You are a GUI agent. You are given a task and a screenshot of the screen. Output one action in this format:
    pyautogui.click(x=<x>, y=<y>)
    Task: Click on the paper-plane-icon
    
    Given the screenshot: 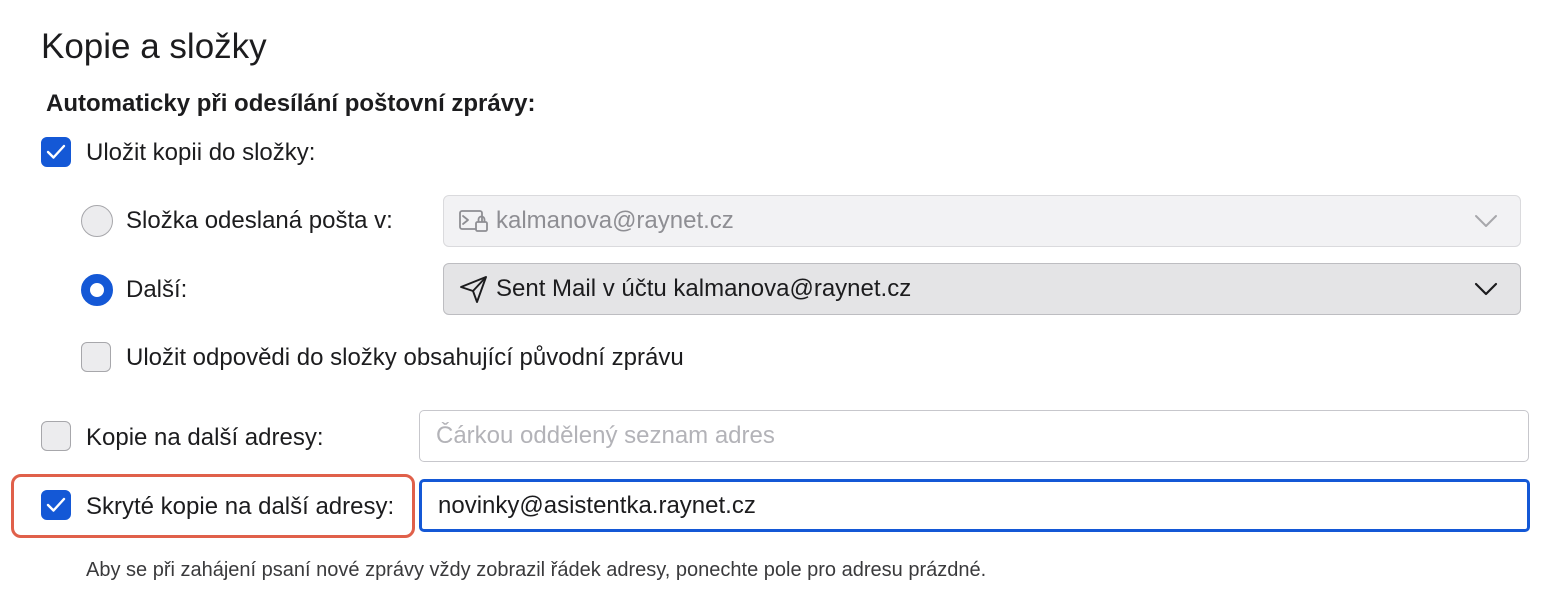 What is the action you would take?
    pyautogui.click(x=476, y=289)
    